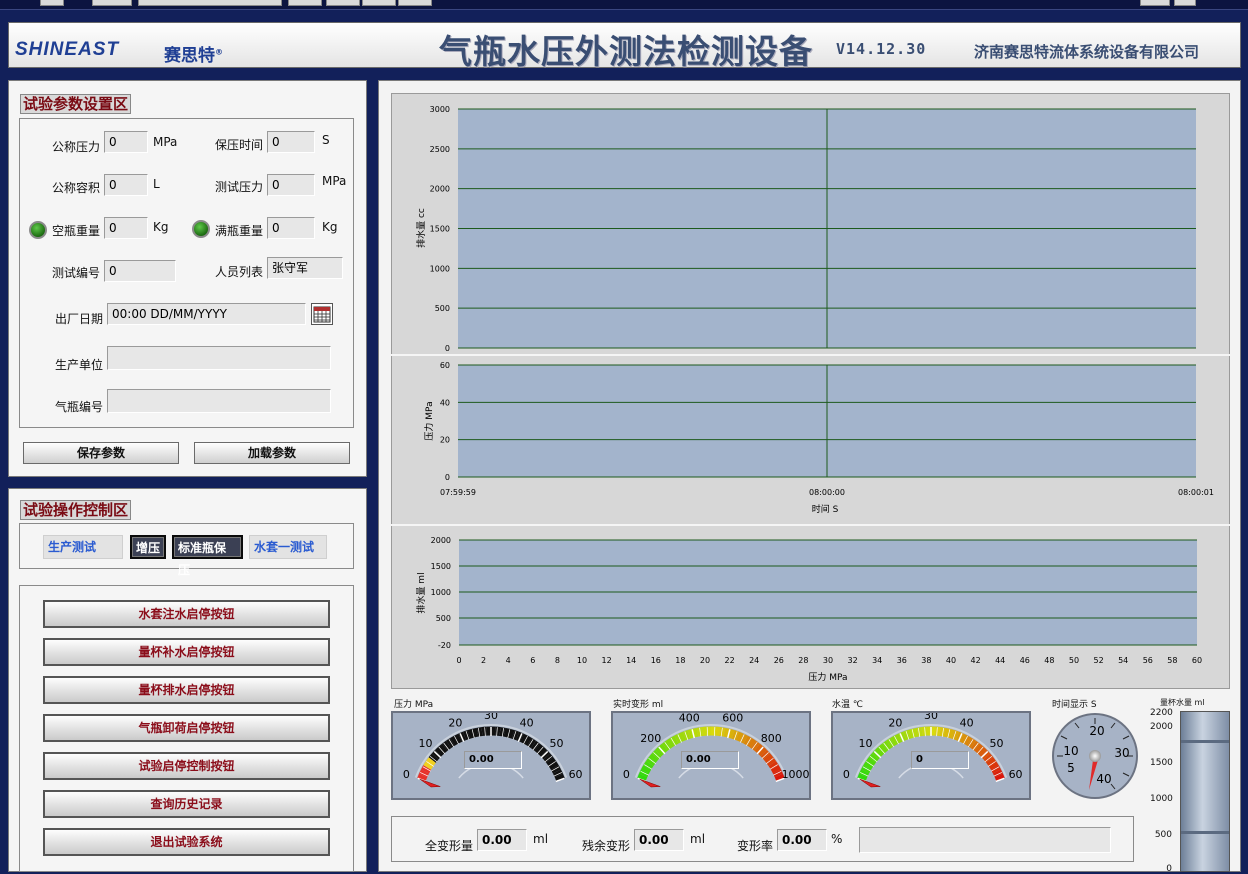 Image resolution: width=1248 pixels, height=874 pixels. What do you see at coordinates (1070, 751) in the screenshot?
I see `timer-tick: 10` at bounding box center [1070, 751].